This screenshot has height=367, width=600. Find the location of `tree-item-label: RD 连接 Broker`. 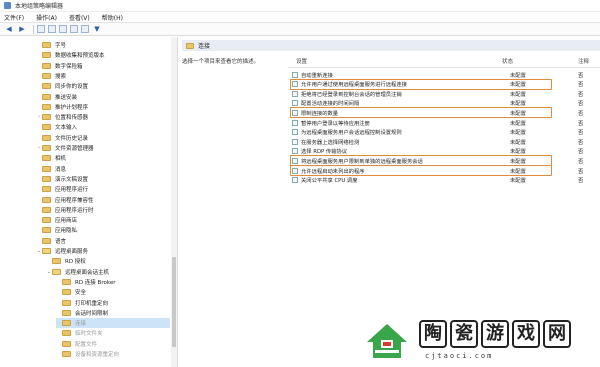

tree-item-label: RD 连接 Broker is located at coordinates (95, 282).